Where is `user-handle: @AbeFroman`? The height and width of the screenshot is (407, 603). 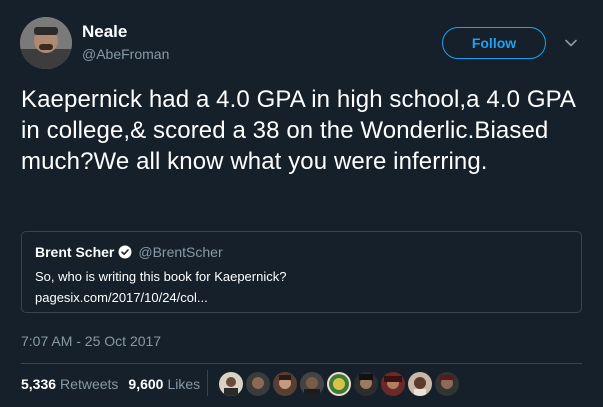
user-handle: @AbeFroman is located at coordinates (125, 54).